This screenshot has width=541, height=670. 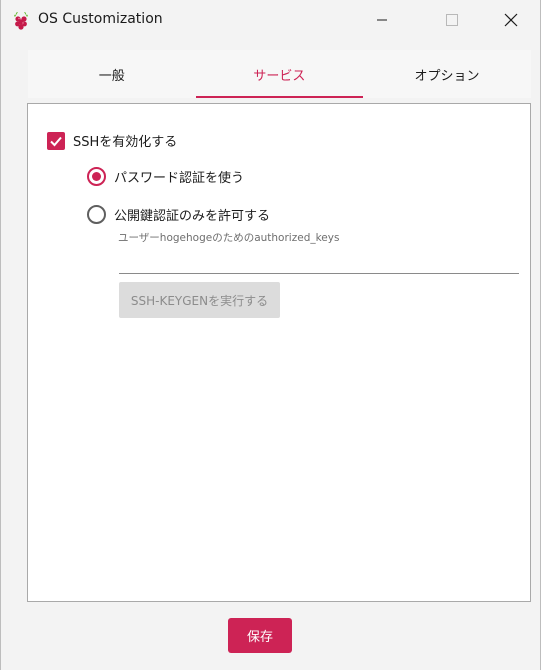 I want to click on close-button, so click(x=511, y=20).